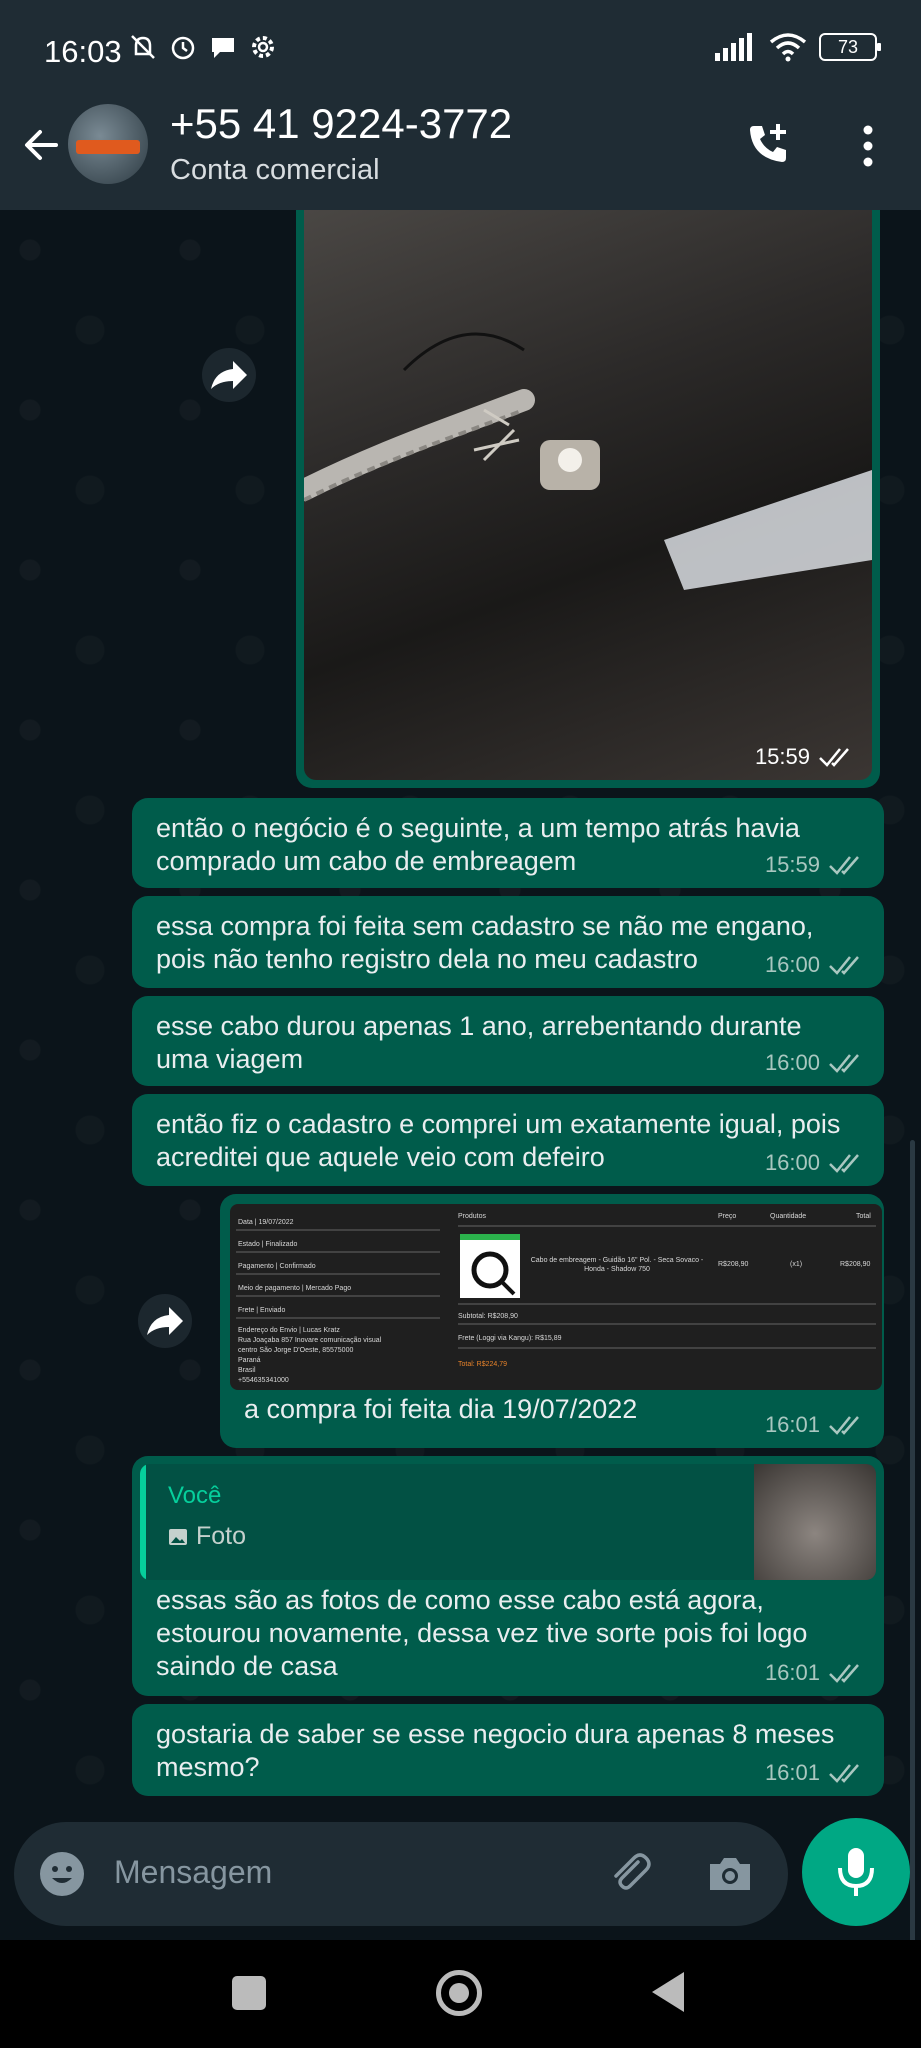  I want to click on signal-icon, so click(733, 47).